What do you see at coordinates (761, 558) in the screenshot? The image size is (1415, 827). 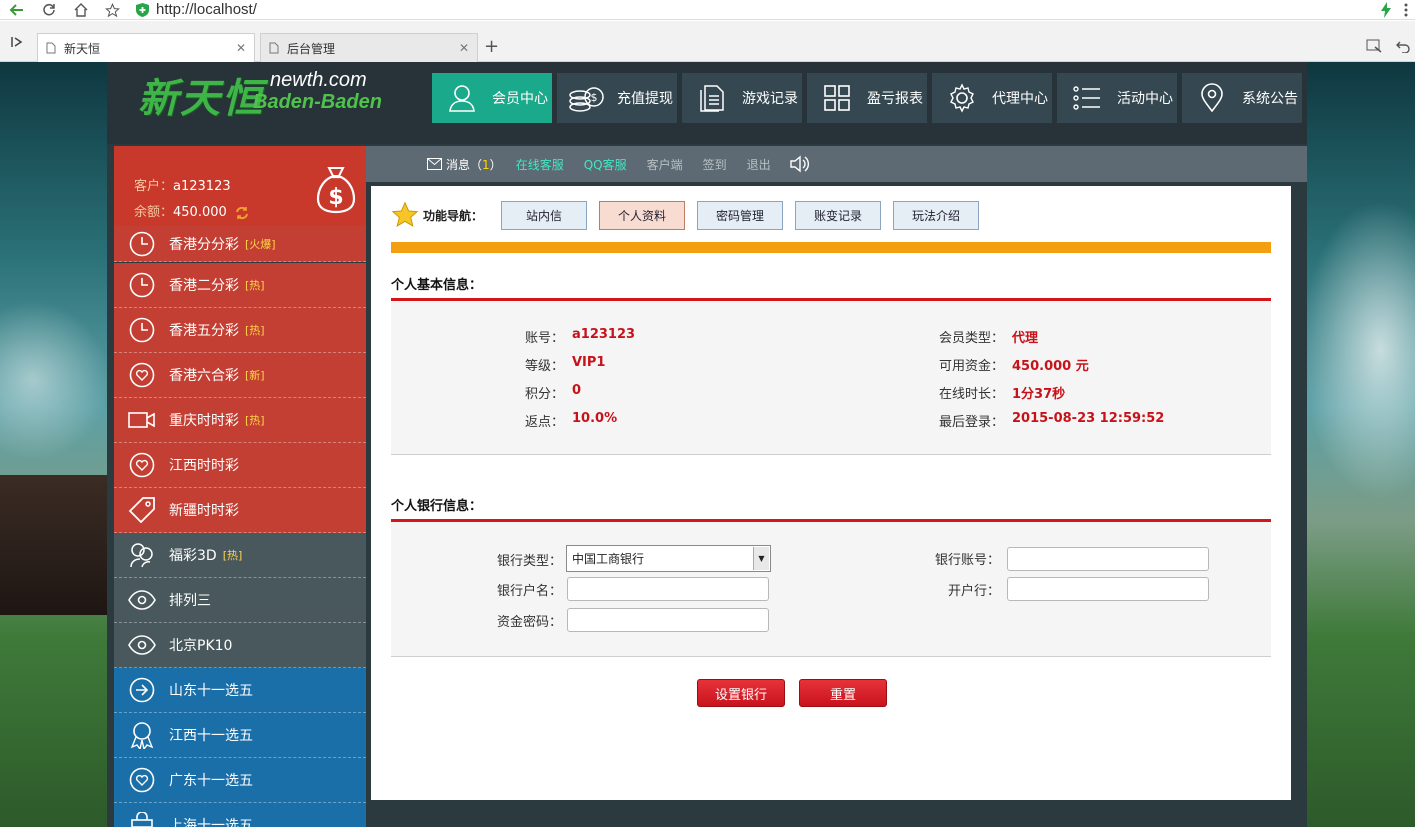 I see `dropdown-arrow-icon: ▼` at bounding box center [761, 558].